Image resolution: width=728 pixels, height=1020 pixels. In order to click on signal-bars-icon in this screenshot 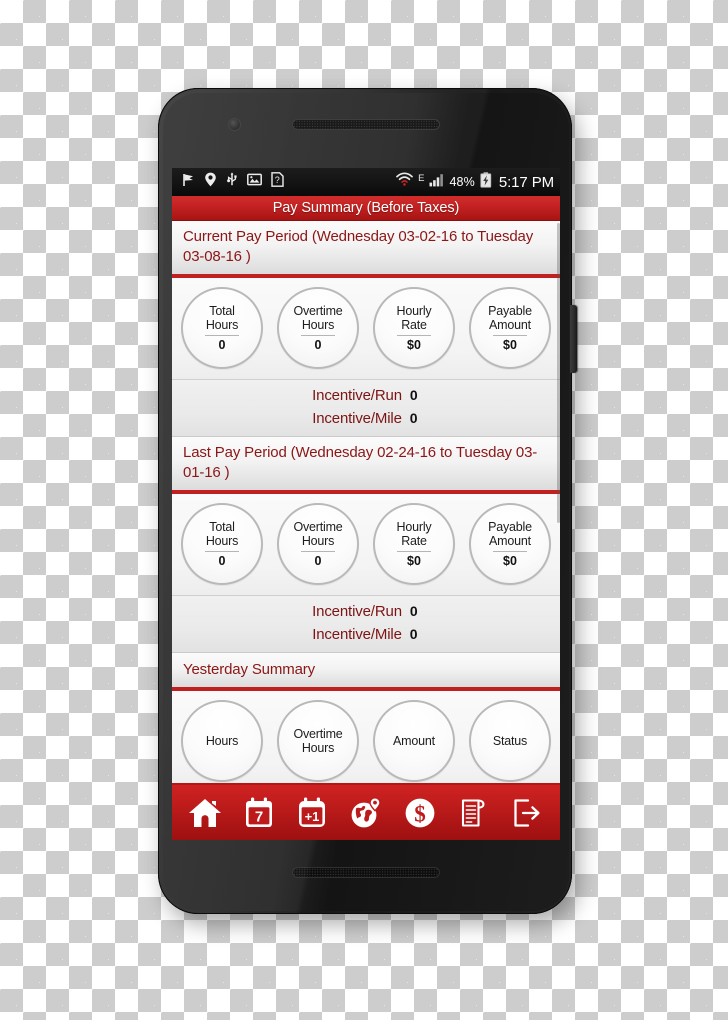, I will do `click(437, 182)`.